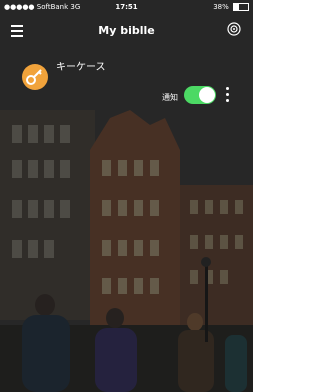 The image size is (320, 392). I want to click on battery-status: 38%, so click(231, 7).